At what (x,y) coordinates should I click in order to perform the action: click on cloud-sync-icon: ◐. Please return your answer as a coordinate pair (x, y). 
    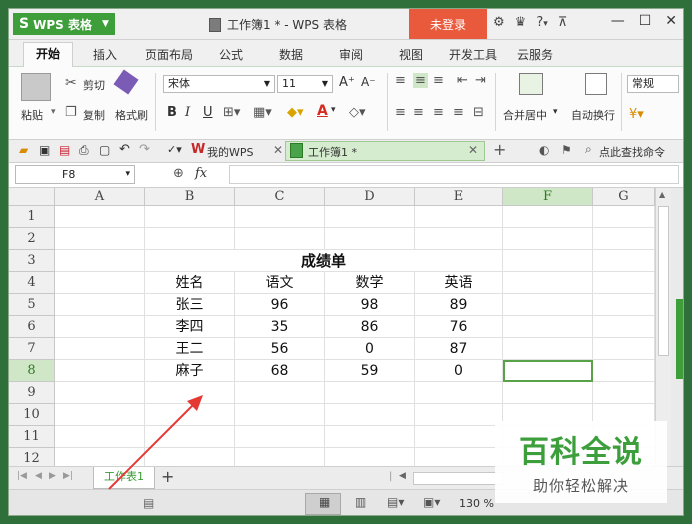
    Looking at the image, I should click on (544, 150).